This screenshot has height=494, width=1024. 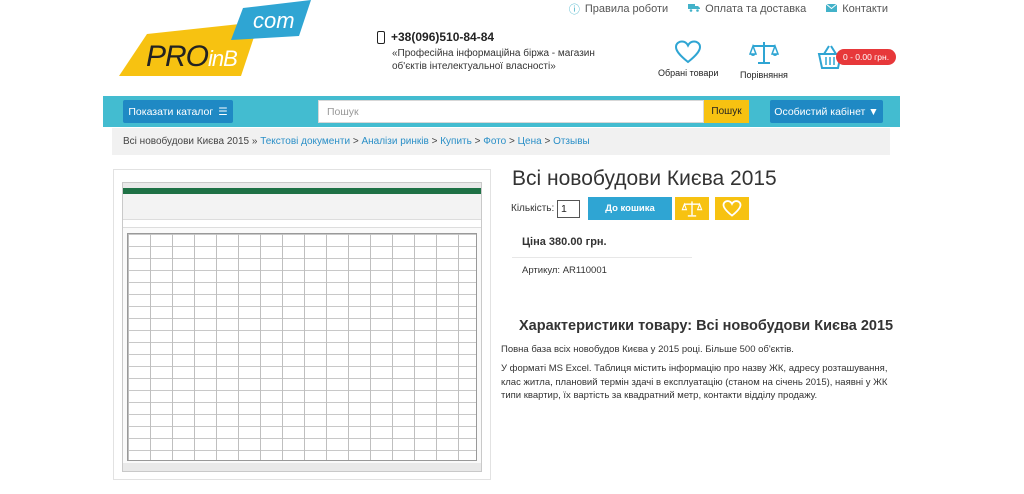 I want to click on personal-cabinet-button: Особистий кабінет ▼, so click(x=826, y=111).